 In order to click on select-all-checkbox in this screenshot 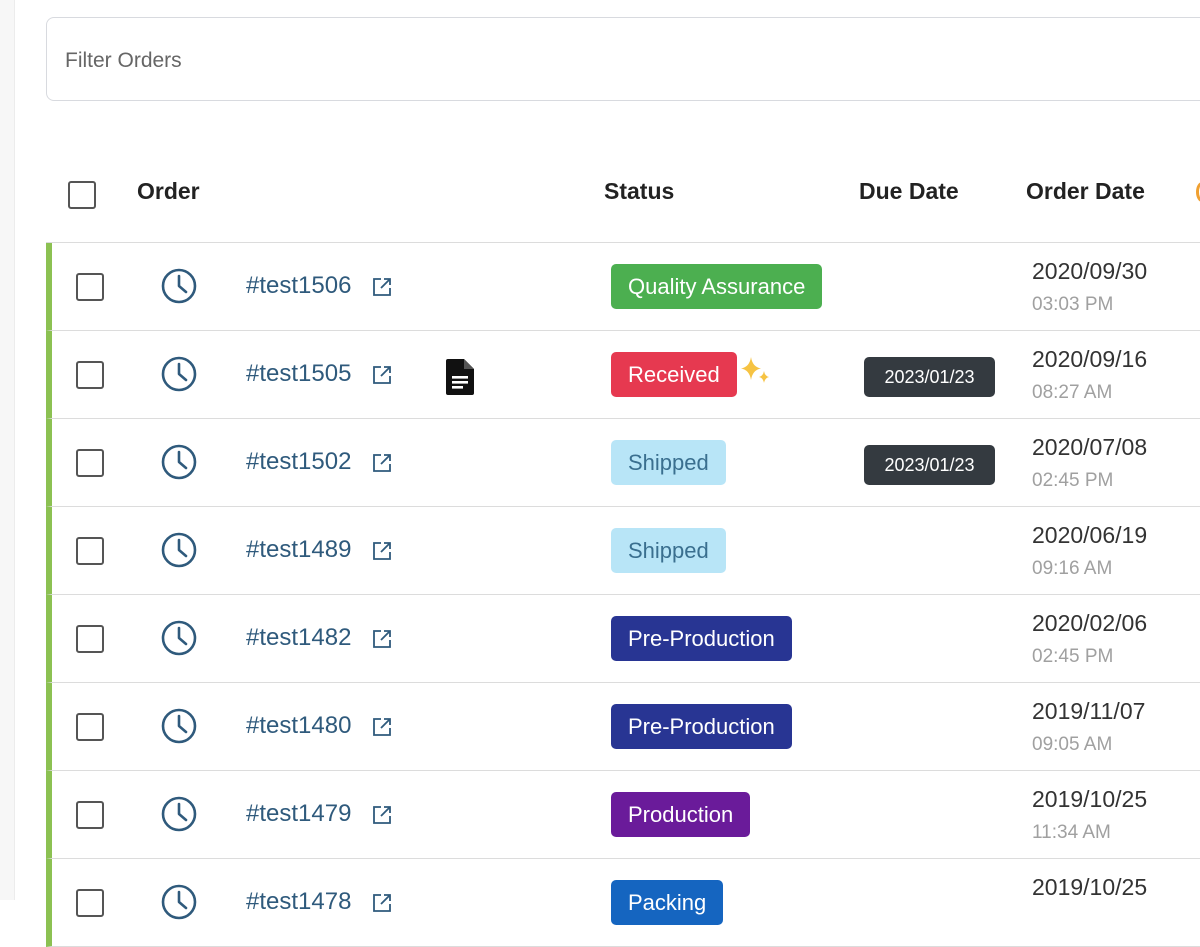, I will do `click(82, 195)`.